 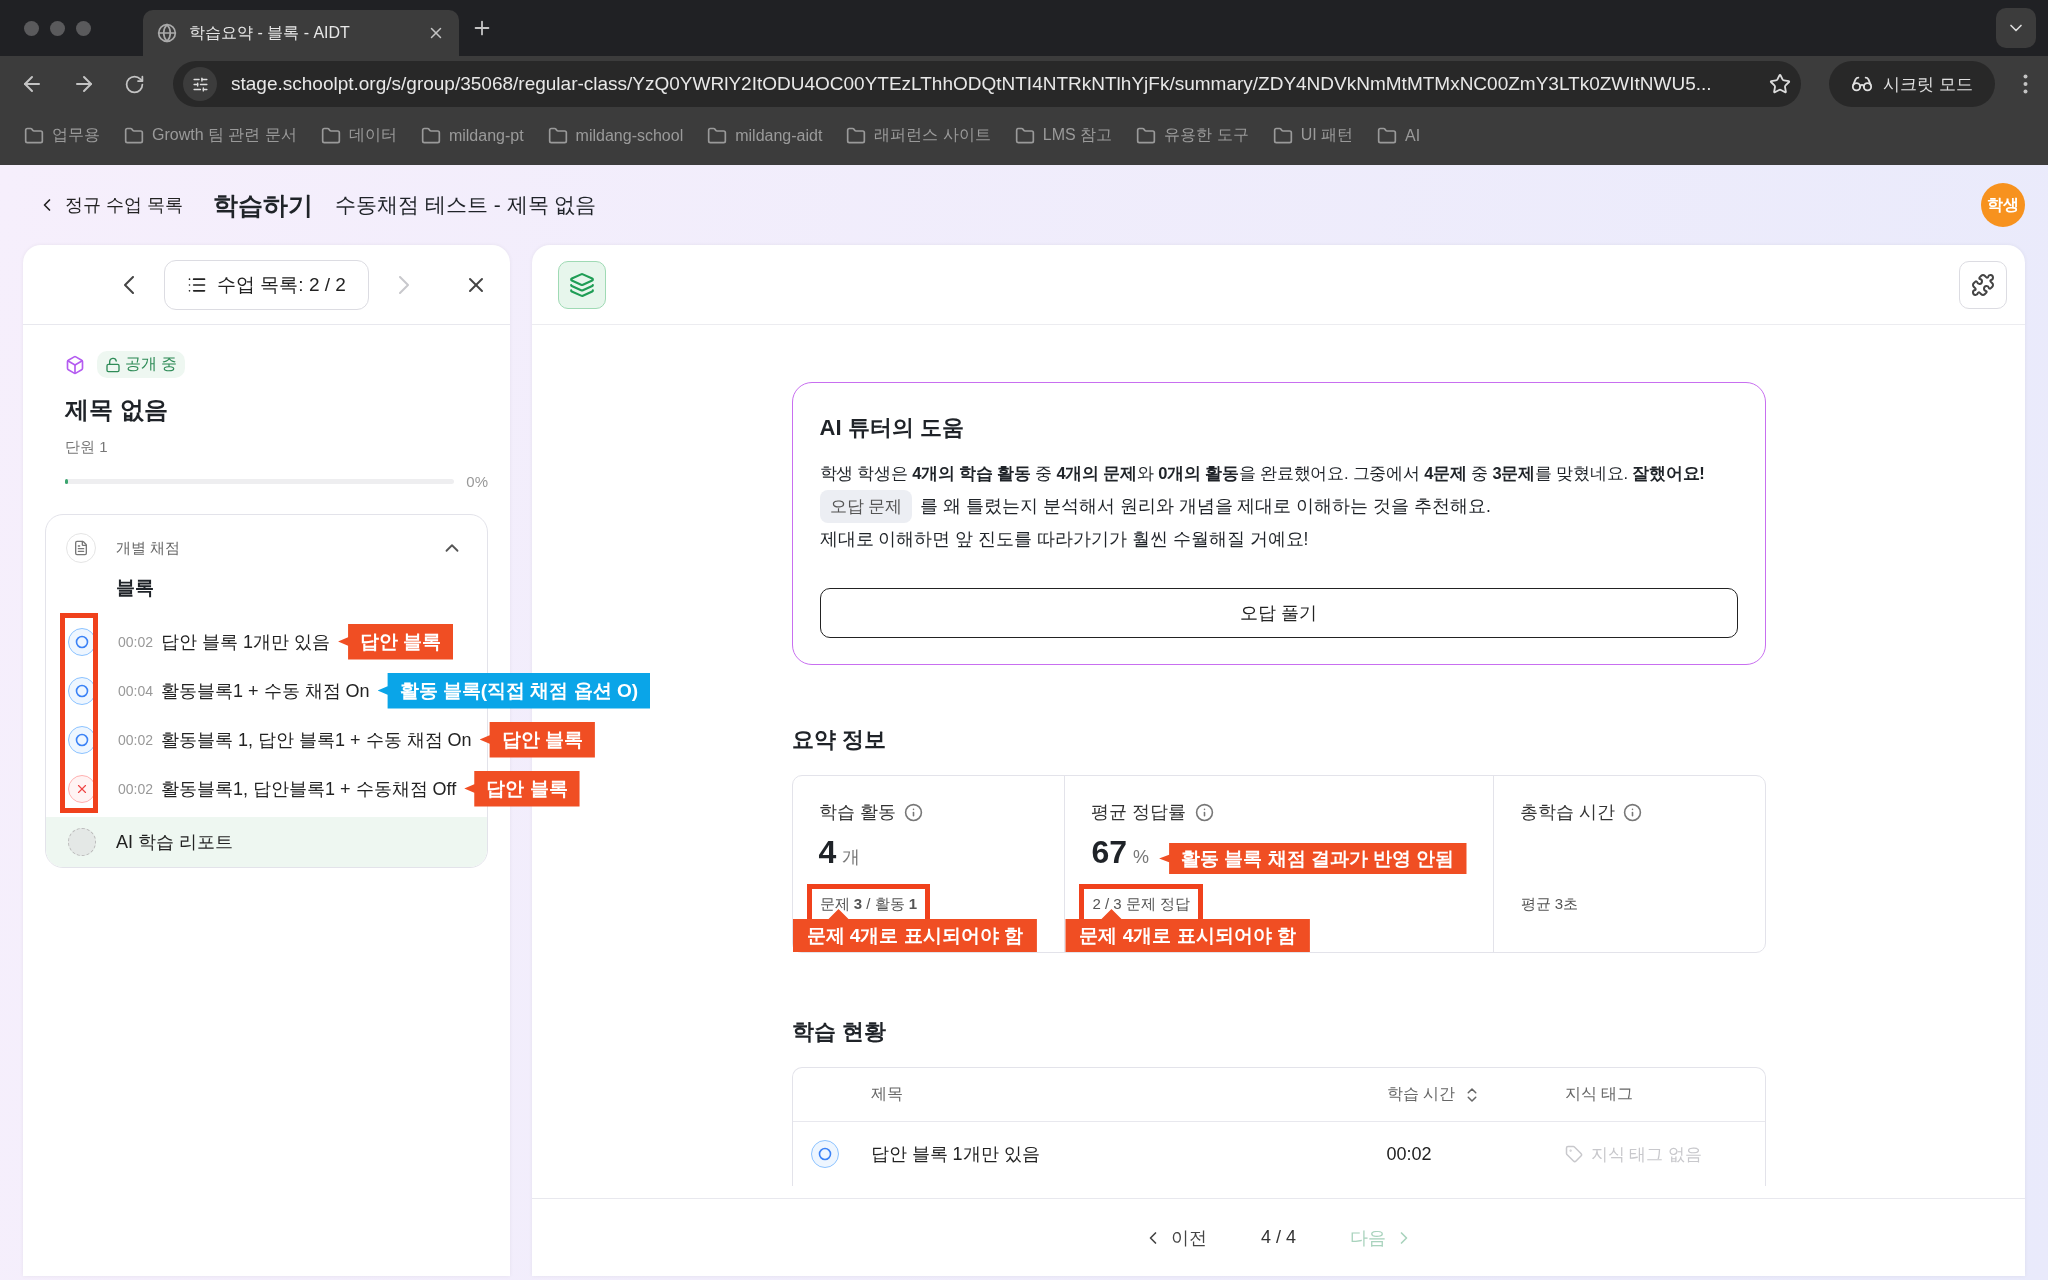 What do you see at coordinates (301, 33) in the screenshot?
I see `browser-tab: 학습요약 - 블록 - AIDT` at bounding box center [301, 33].